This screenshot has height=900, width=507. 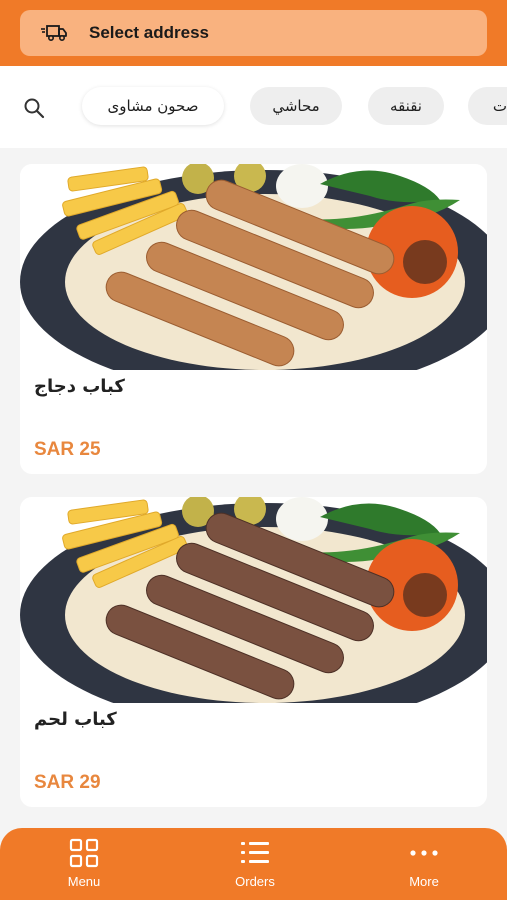 I want to click on nav-label-menu: Menu, so click(x=84, y=881).